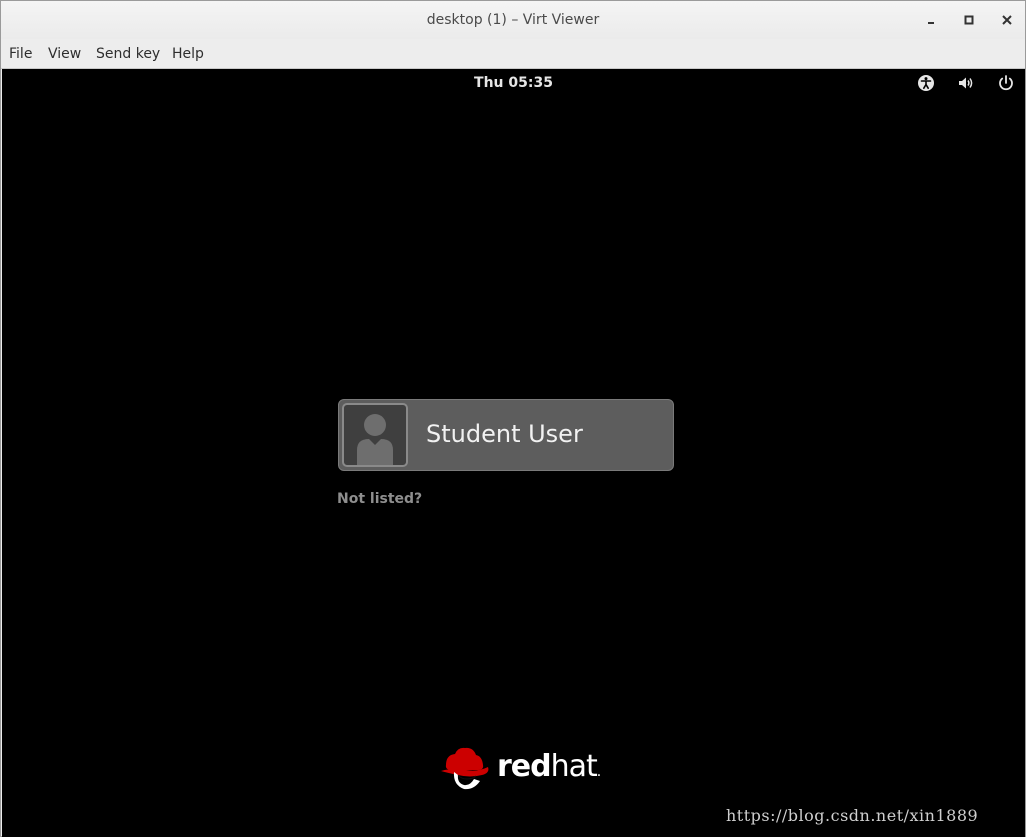 This screenshot has width=1026, height=837. I want to click on redhat-wordmark: redhat., so click(549, 766).